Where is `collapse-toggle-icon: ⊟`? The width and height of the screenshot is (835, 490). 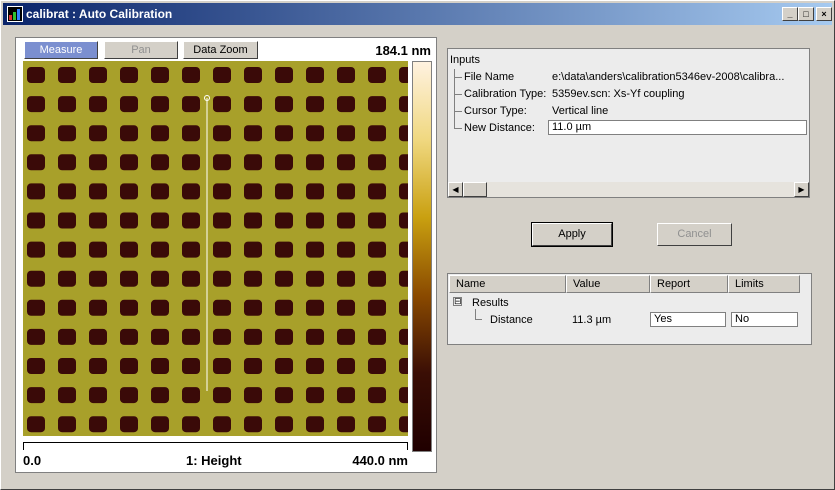 collapse-toggle-icon: ⊟ is located at coordinates (457, 301).